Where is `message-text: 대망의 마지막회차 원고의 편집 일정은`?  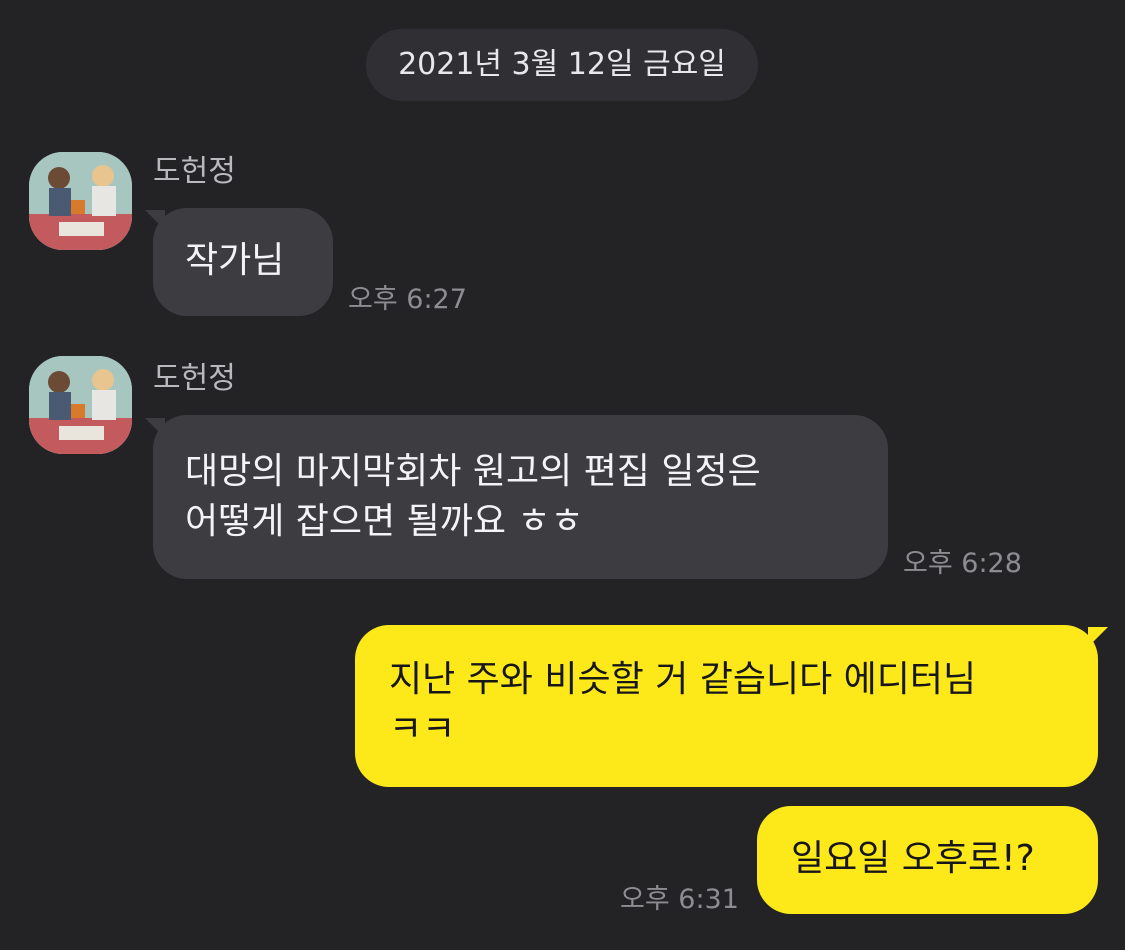
message-text: 대망의 마지막회차 원고의 편집 일정은 is located at coordinates (473, 471).